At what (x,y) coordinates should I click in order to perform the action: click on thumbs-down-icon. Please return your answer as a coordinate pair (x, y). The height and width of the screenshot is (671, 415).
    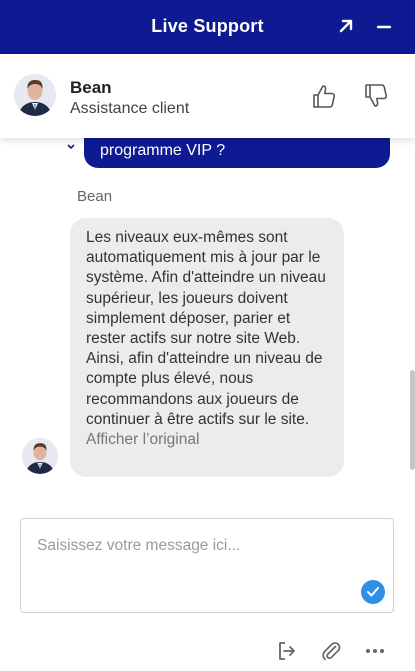
    Looking at the image, I should click on (376, 96).